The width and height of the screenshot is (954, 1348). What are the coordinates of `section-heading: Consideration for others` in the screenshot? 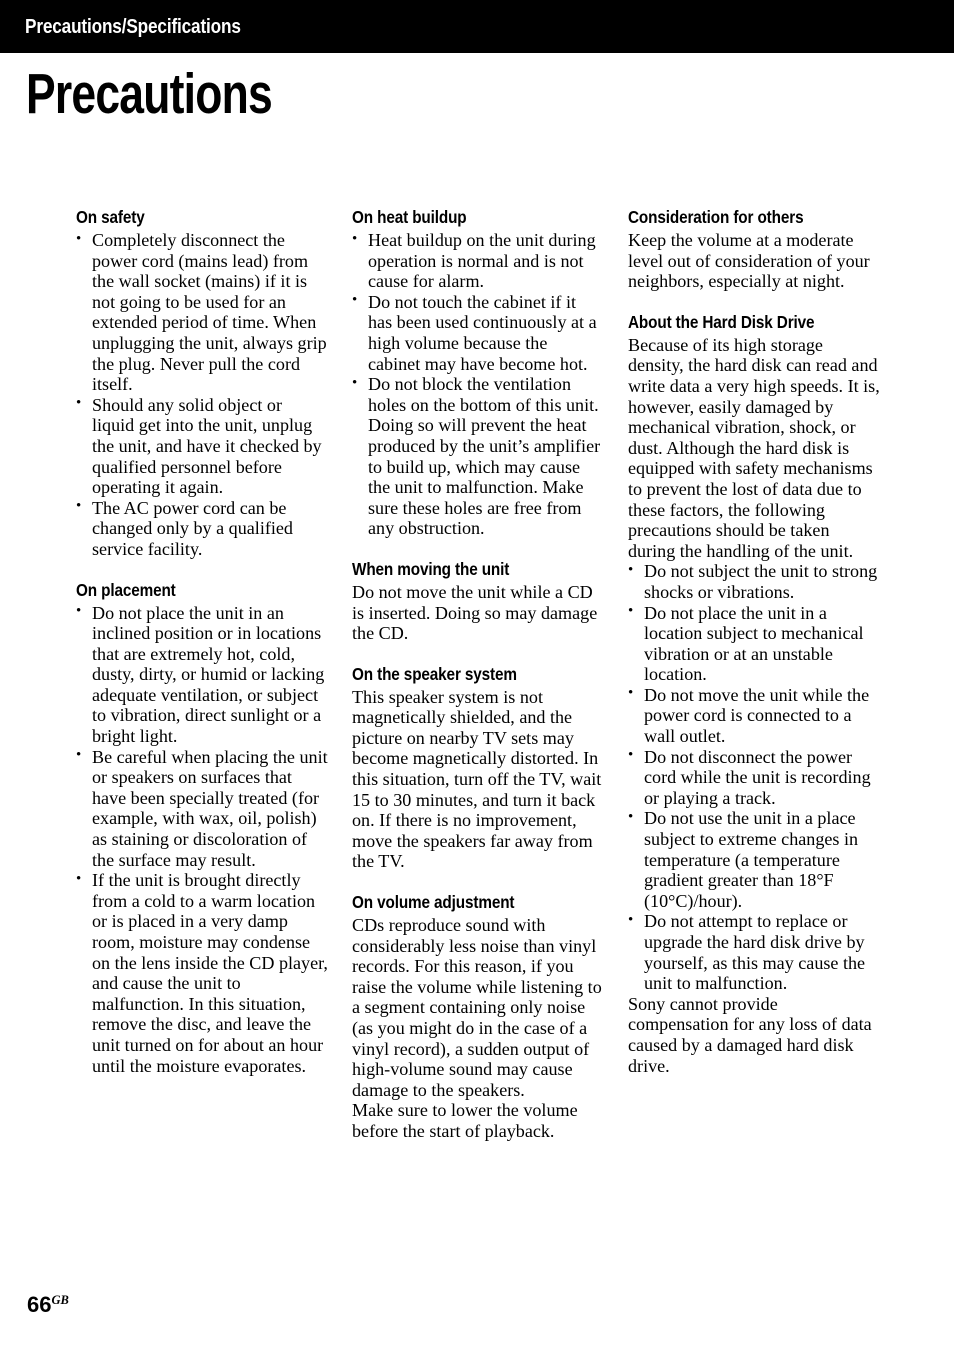 It's located at (716, 217).